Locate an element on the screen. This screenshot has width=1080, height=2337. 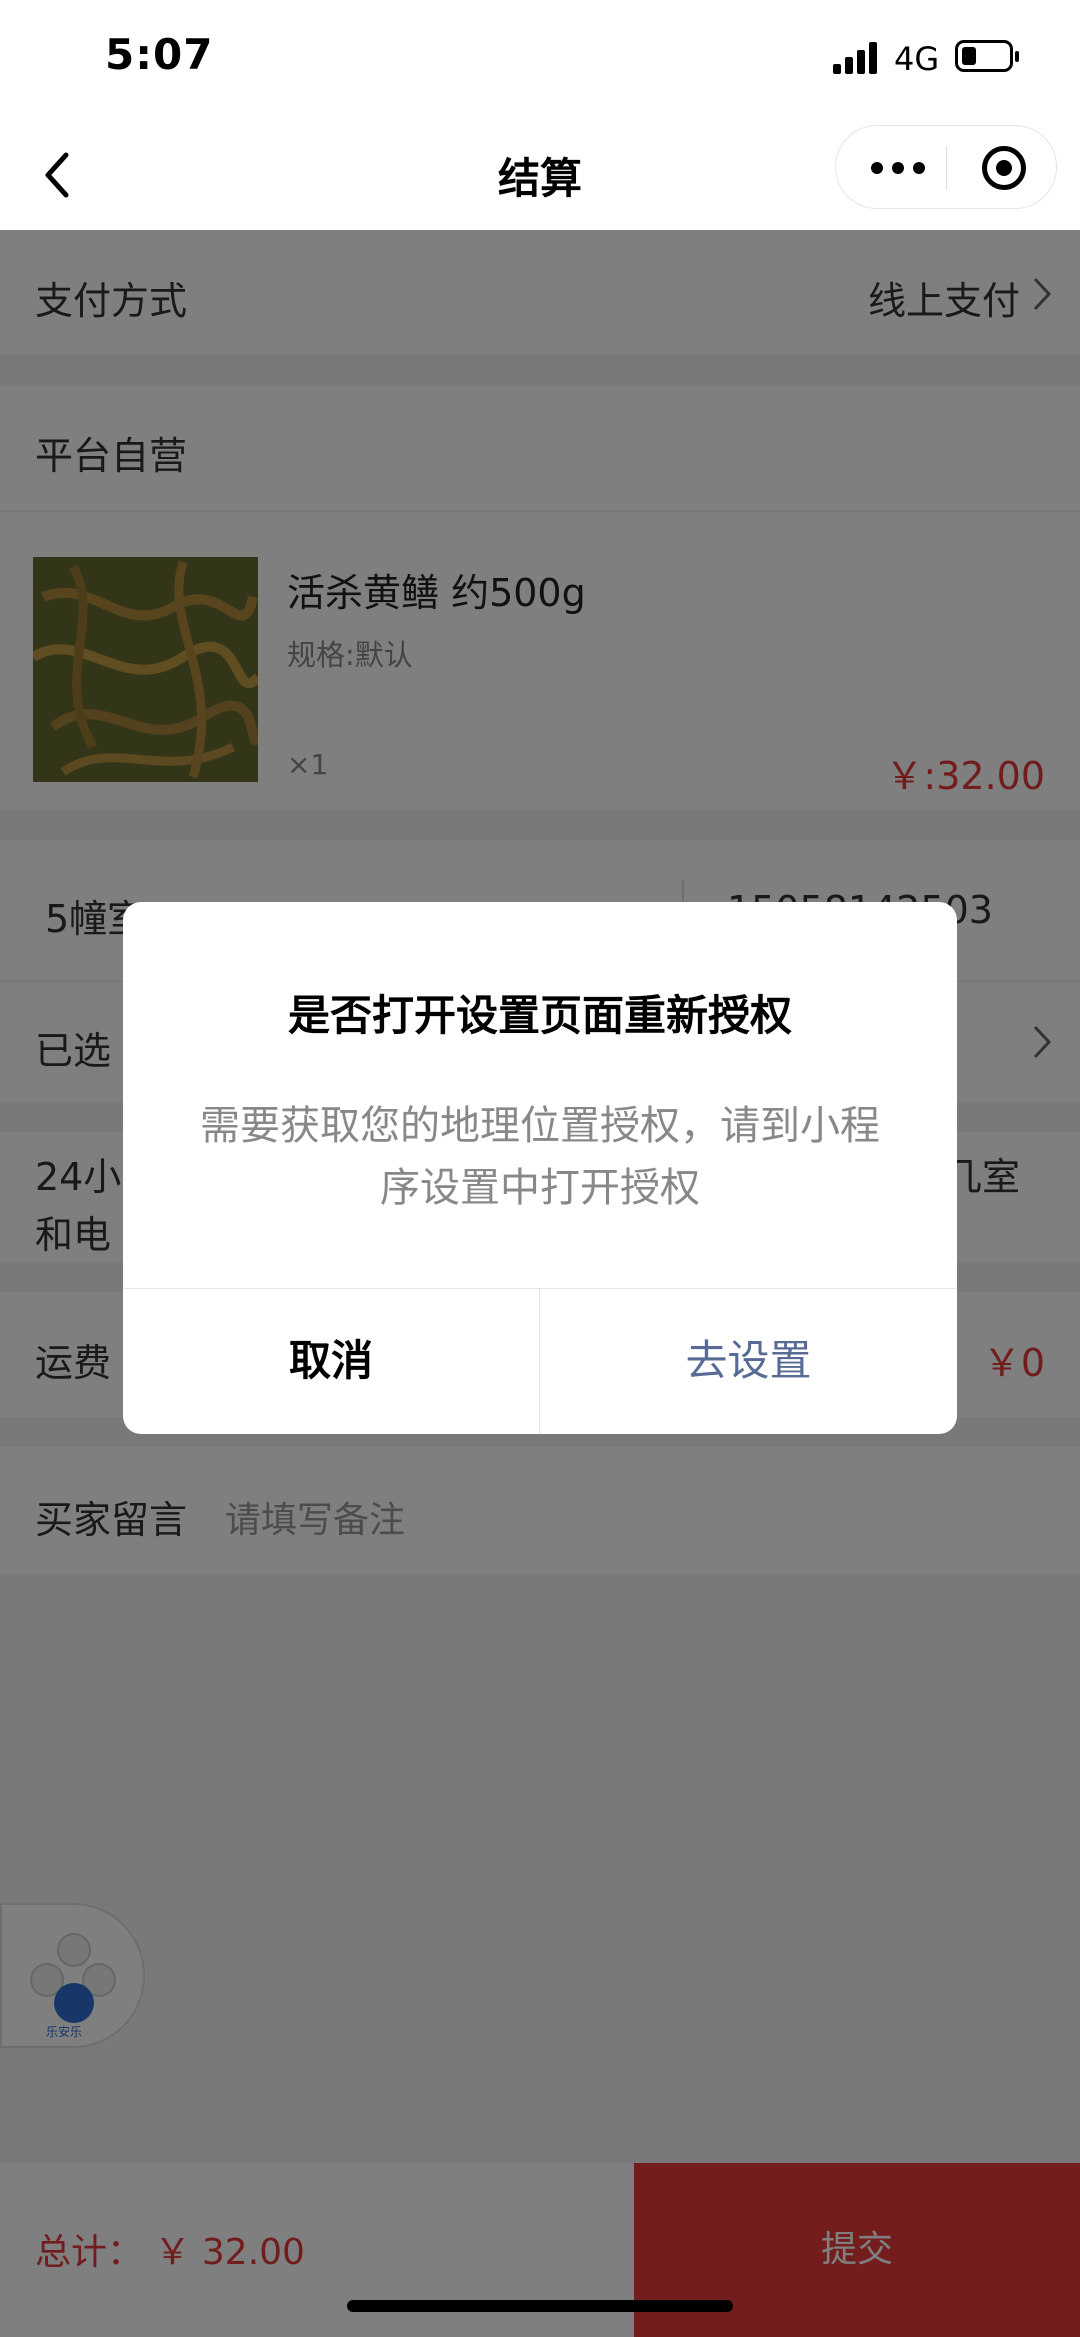
network-type: 4G is located at coordinates (917, 59).